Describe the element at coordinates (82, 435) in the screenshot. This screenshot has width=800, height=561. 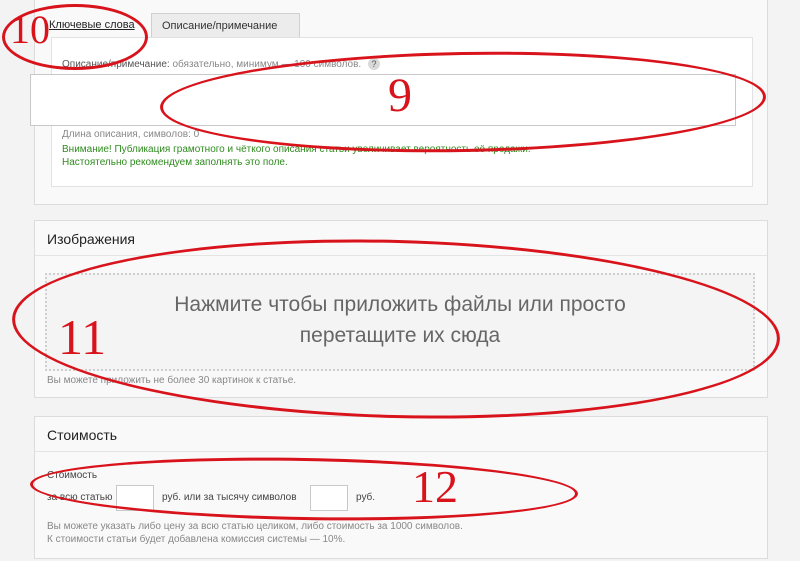
I see `cost-title: Стоимость` at that location.